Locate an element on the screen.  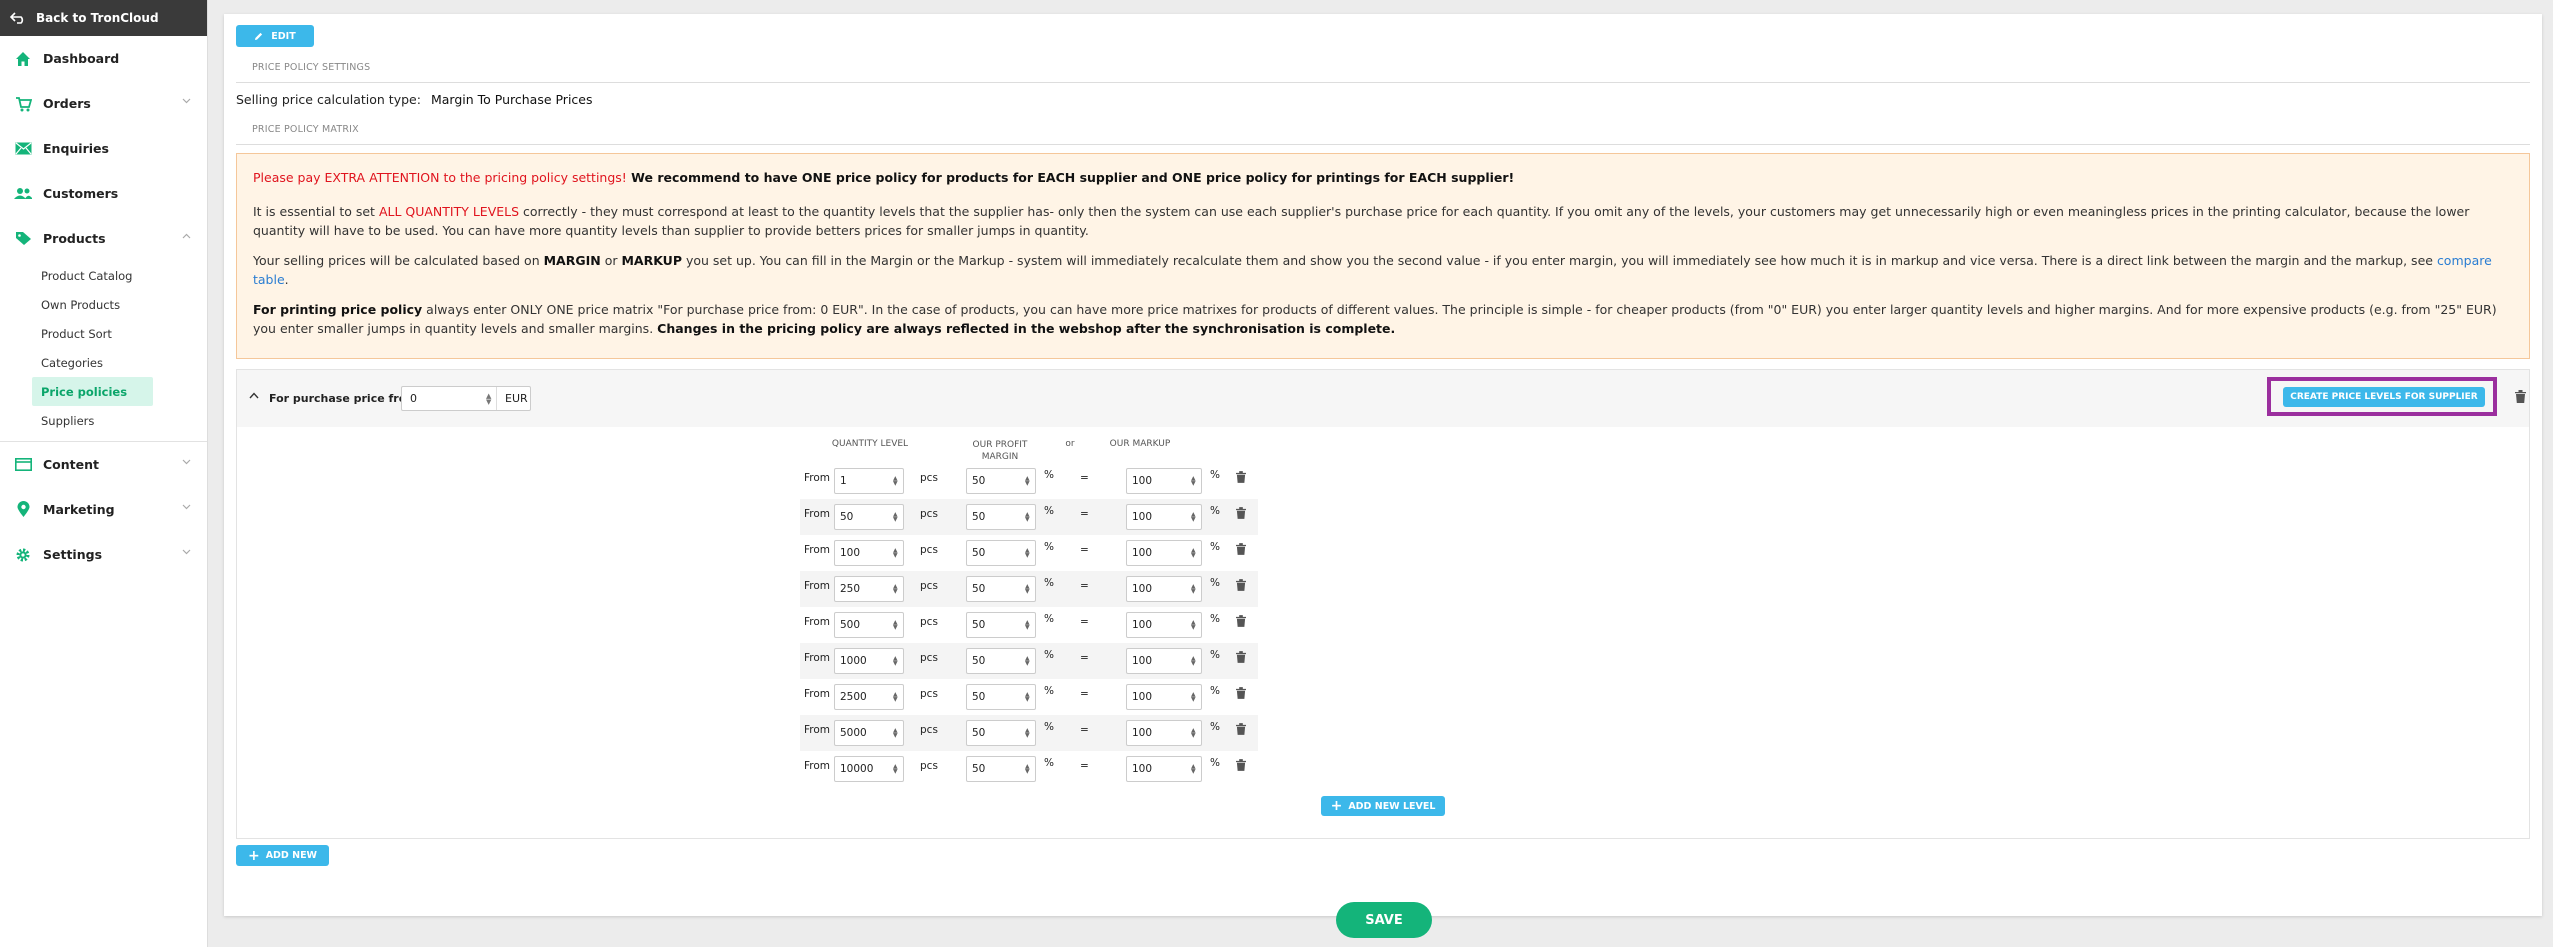
add-new-label: ADD NEW is located at coordinates (291, 855).